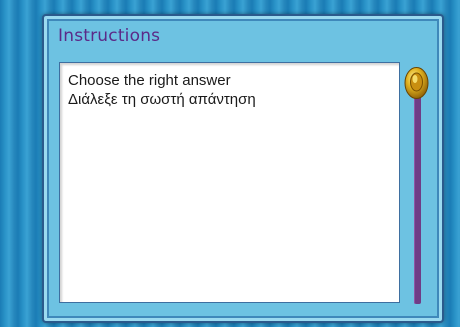 This screenshot has height=327, width=460. Describe the element at coordinates (162, 99) in the screenshot. I see `instruction-line-greek: Διάλεξε τη σωστή απάντηση` at that location.